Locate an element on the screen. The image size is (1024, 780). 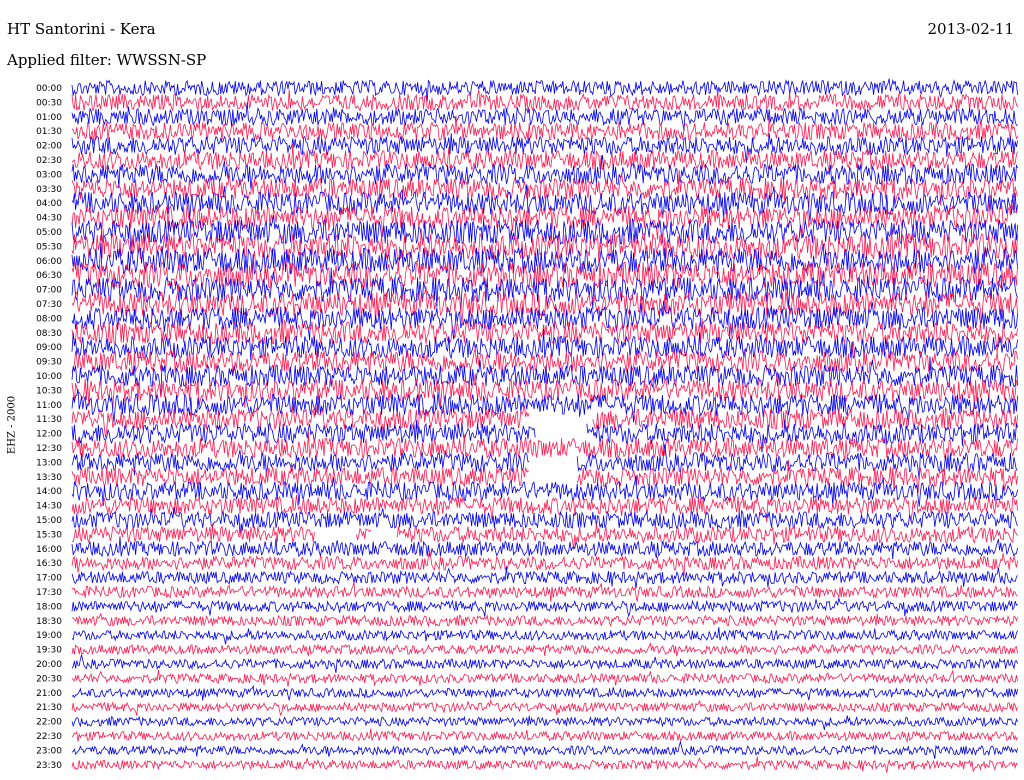
row-time-label: 21:30 is located at coordinates (49, 708).